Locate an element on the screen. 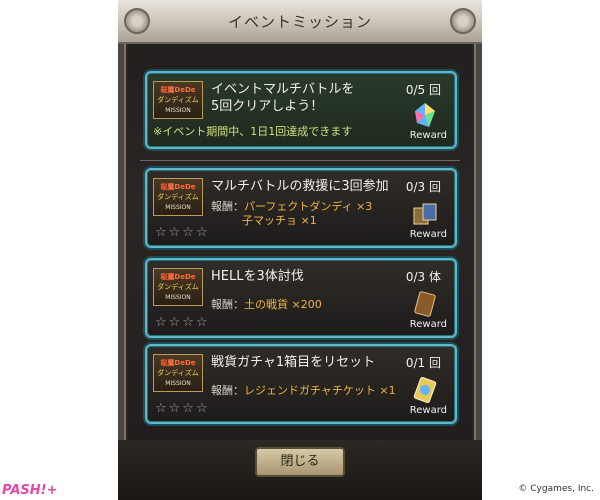 The width and height of the screenshot is (600, 500). crystal-reward-icon is located at coordinates (425, 115).